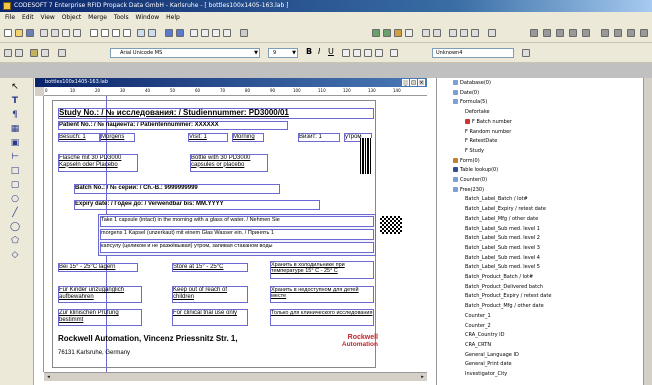 The height and width of the screenshot is (385, 652). I want to click on undo-icon, so click(141, 33).